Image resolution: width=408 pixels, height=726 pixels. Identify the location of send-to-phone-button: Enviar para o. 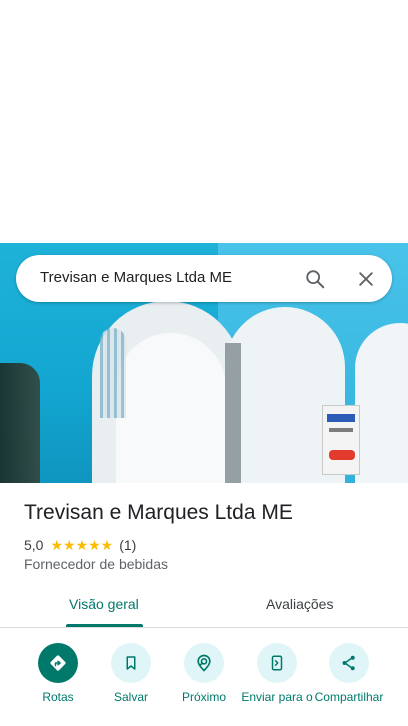
(277, 672).